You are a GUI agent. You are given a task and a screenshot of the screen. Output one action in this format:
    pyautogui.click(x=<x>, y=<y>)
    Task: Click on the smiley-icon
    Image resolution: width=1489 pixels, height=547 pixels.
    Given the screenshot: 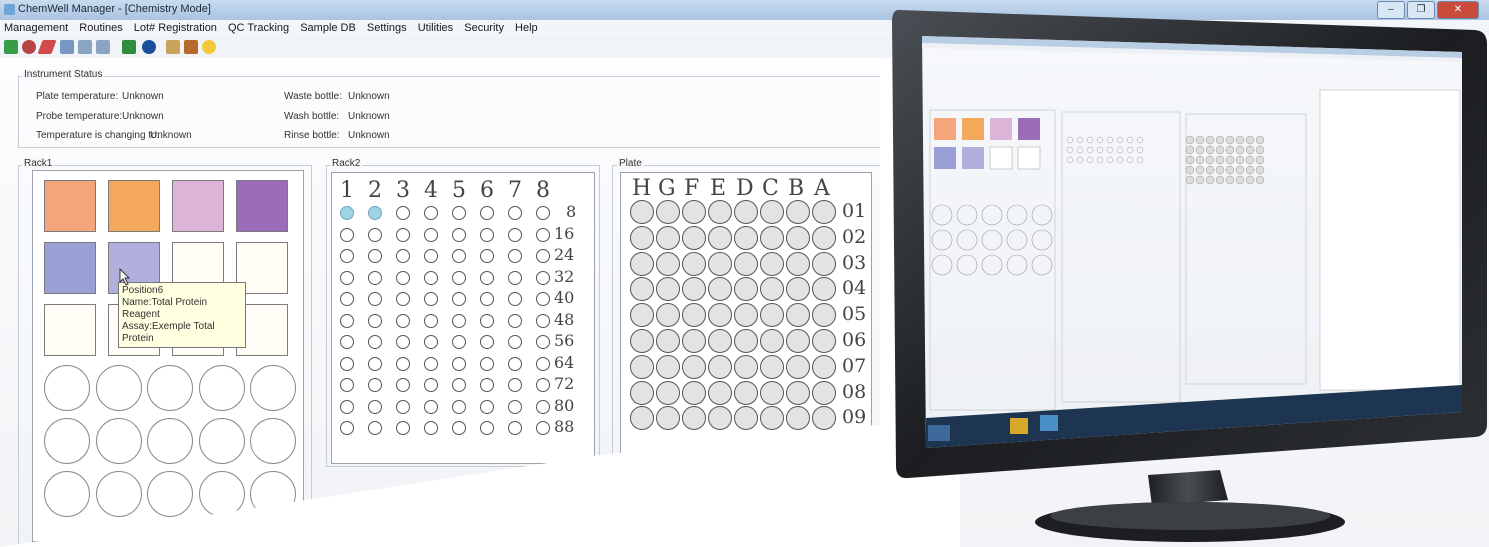 What is the action you would take?
    pyautogui.click(x=209, y=47)
    